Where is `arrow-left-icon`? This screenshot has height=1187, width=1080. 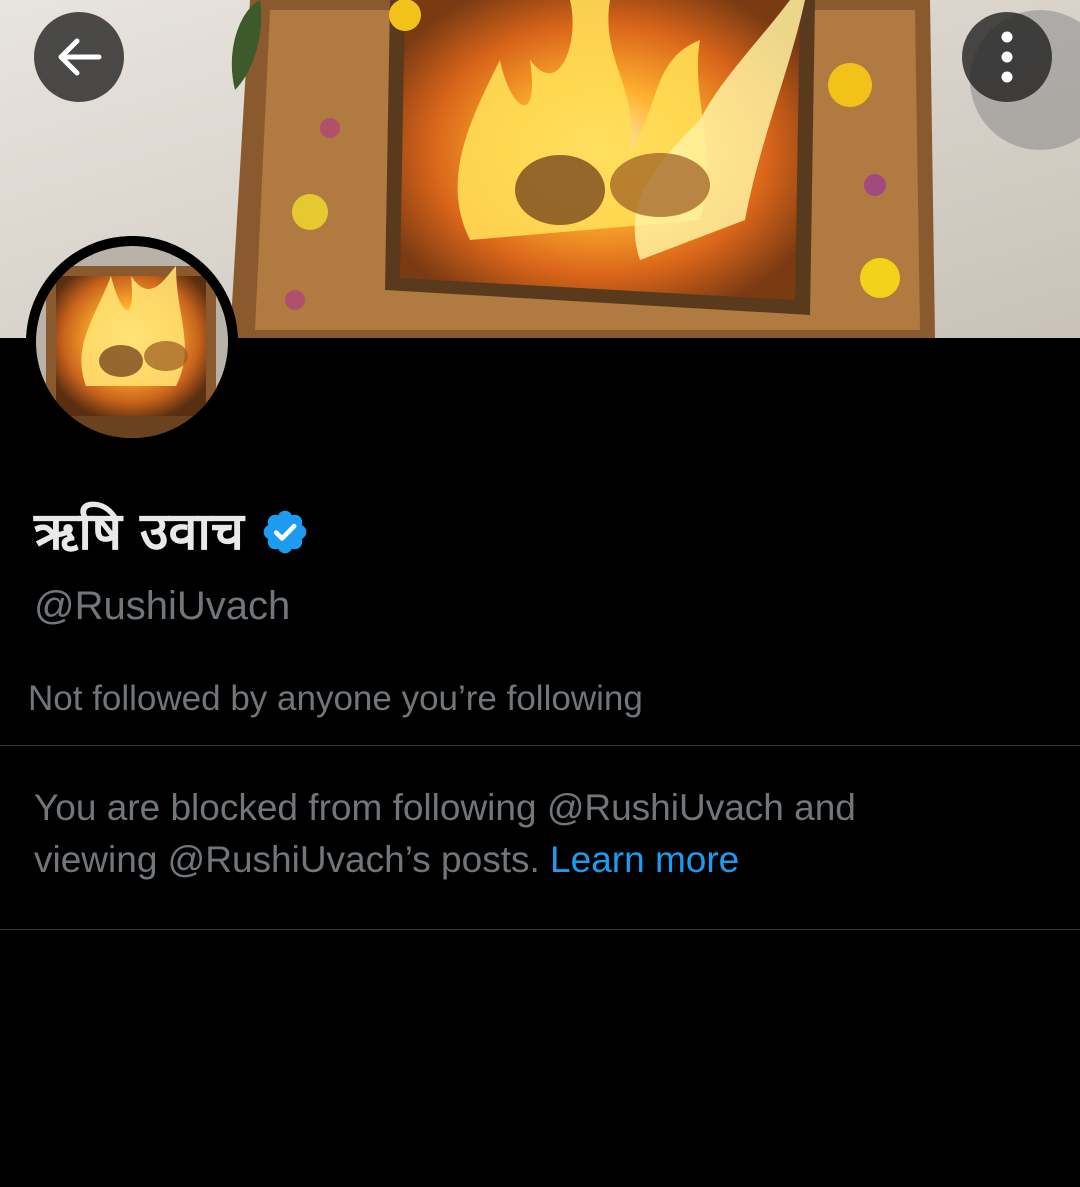 arrow-left-icon is located at coordinates (80, 57).